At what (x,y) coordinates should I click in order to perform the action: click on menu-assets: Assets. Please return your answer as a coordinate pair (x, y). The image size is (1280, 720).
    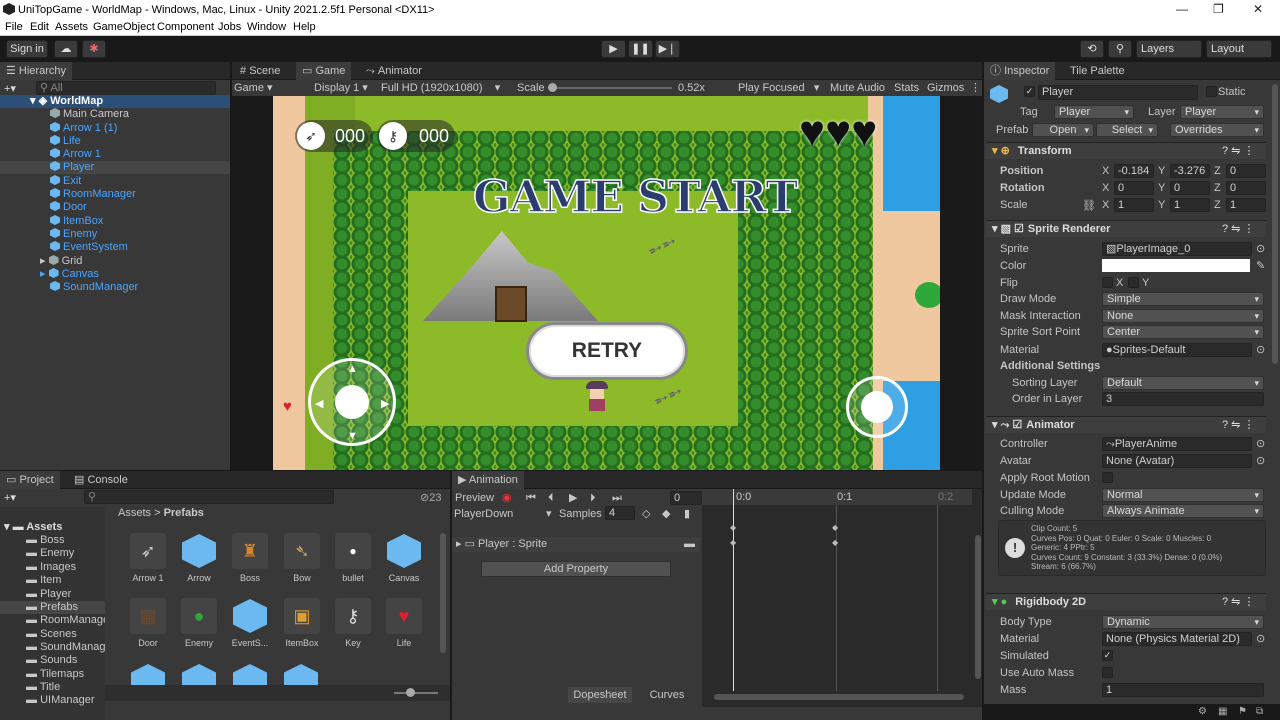
    Looking at the image, I should click on (71, 27).